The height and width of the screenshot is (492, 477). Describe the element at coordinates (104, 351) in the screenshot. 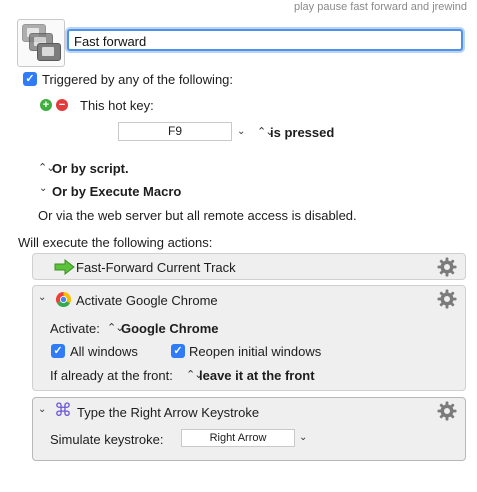

I see `all-windows-label: All windows` at that location.